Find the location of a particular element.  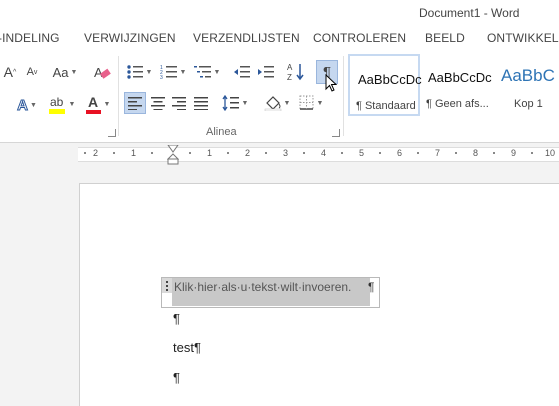

ruler-number: 10 is located at coordinates (550, 153).